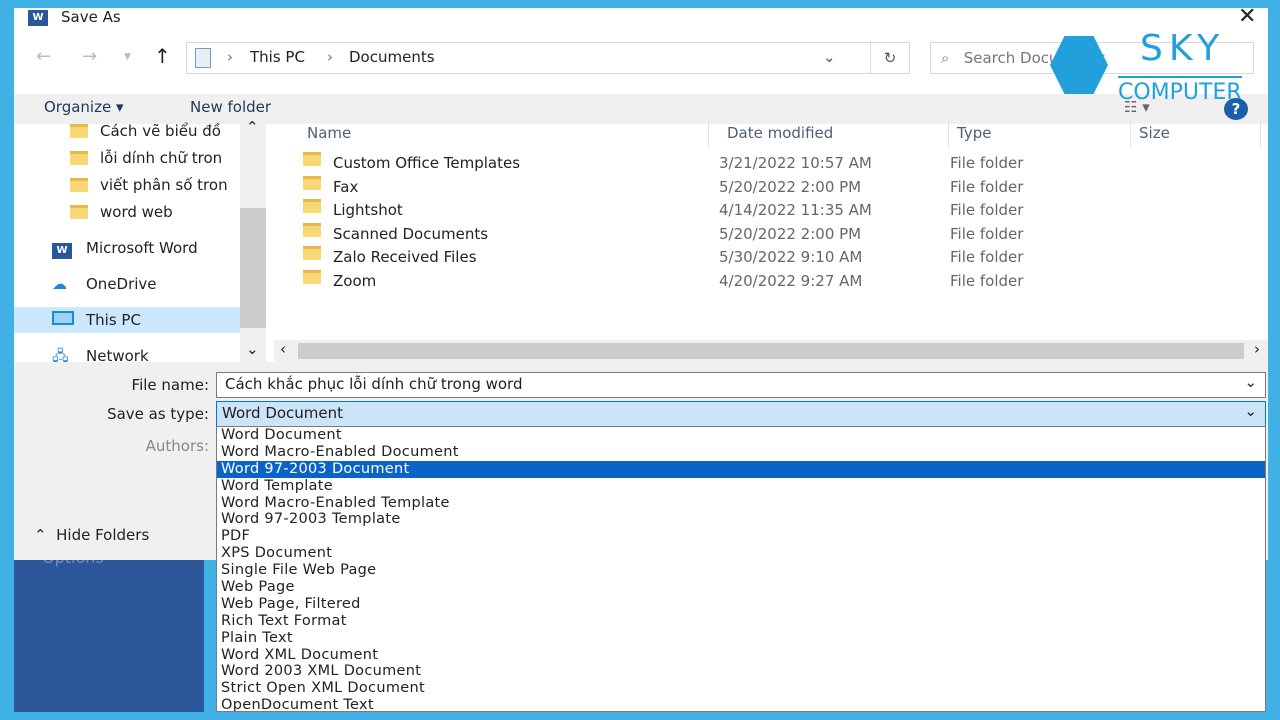 This screenshot has width=1280, height=720. I want to click on horizontal-scrollbar: ‹ ›, so click(771, 351).